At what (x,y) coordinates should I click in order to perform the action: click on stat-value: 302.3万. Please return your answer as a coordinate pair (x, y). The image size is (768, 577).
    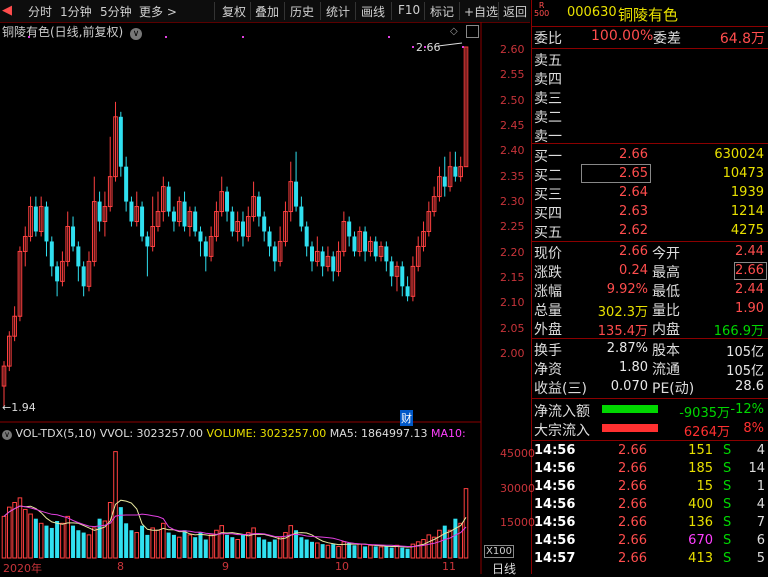
    Looking at the image, I should click on (622, 312).